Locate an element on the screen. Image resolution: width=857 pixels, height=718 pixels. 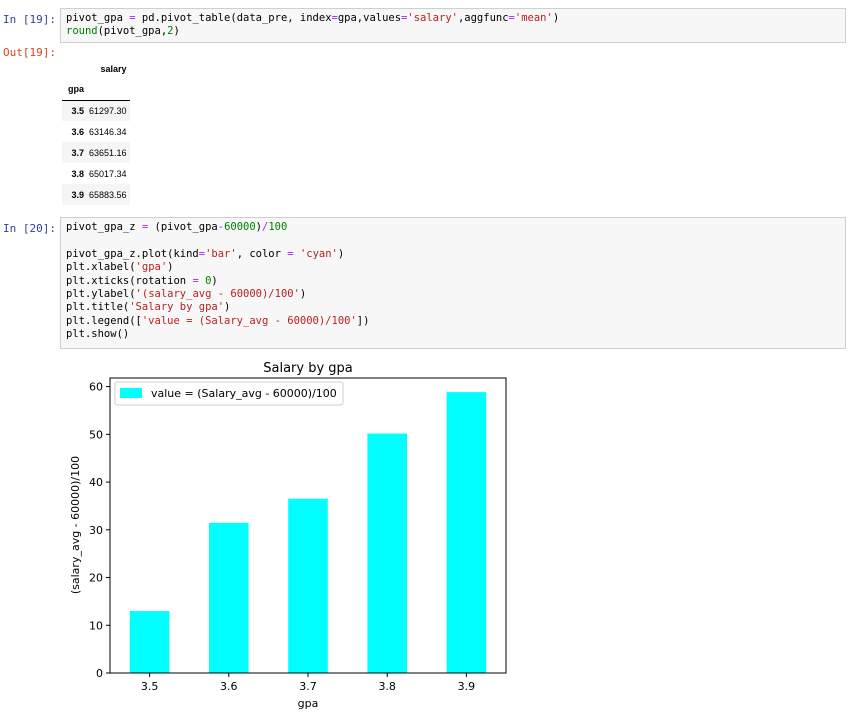
x-tick-label: 3.6 is located at coordinates (229, 686).